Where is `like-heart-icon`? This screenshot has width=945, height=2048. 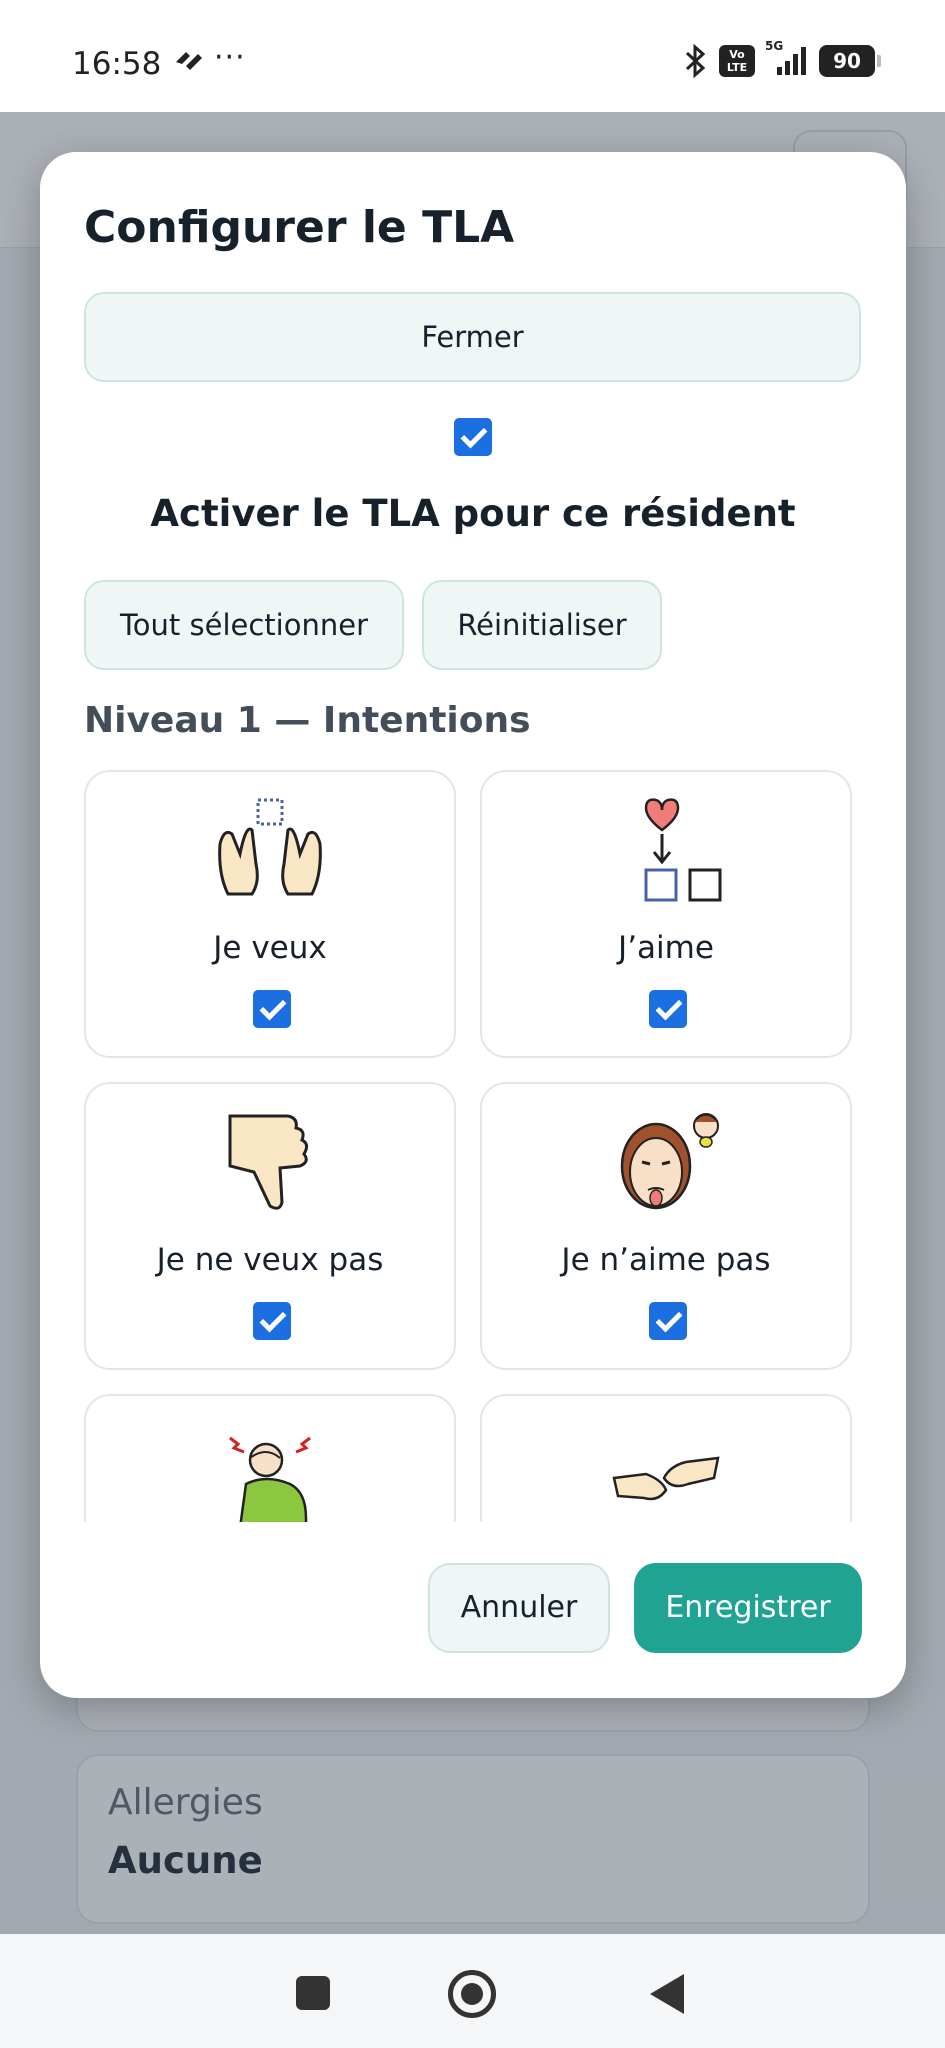 like-heart-icon is located at coordinates (666, 849).